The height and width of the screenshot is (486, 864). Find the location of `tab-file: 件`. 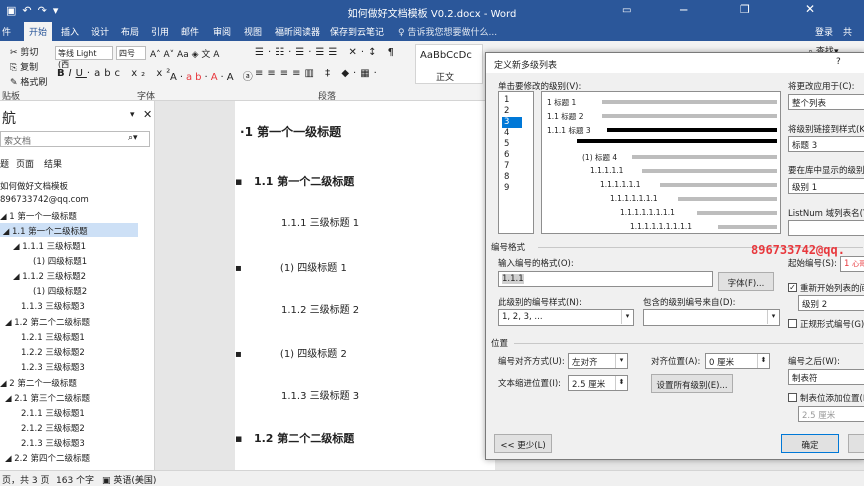

tab-file: 件 is located at coordinates (6, 31).